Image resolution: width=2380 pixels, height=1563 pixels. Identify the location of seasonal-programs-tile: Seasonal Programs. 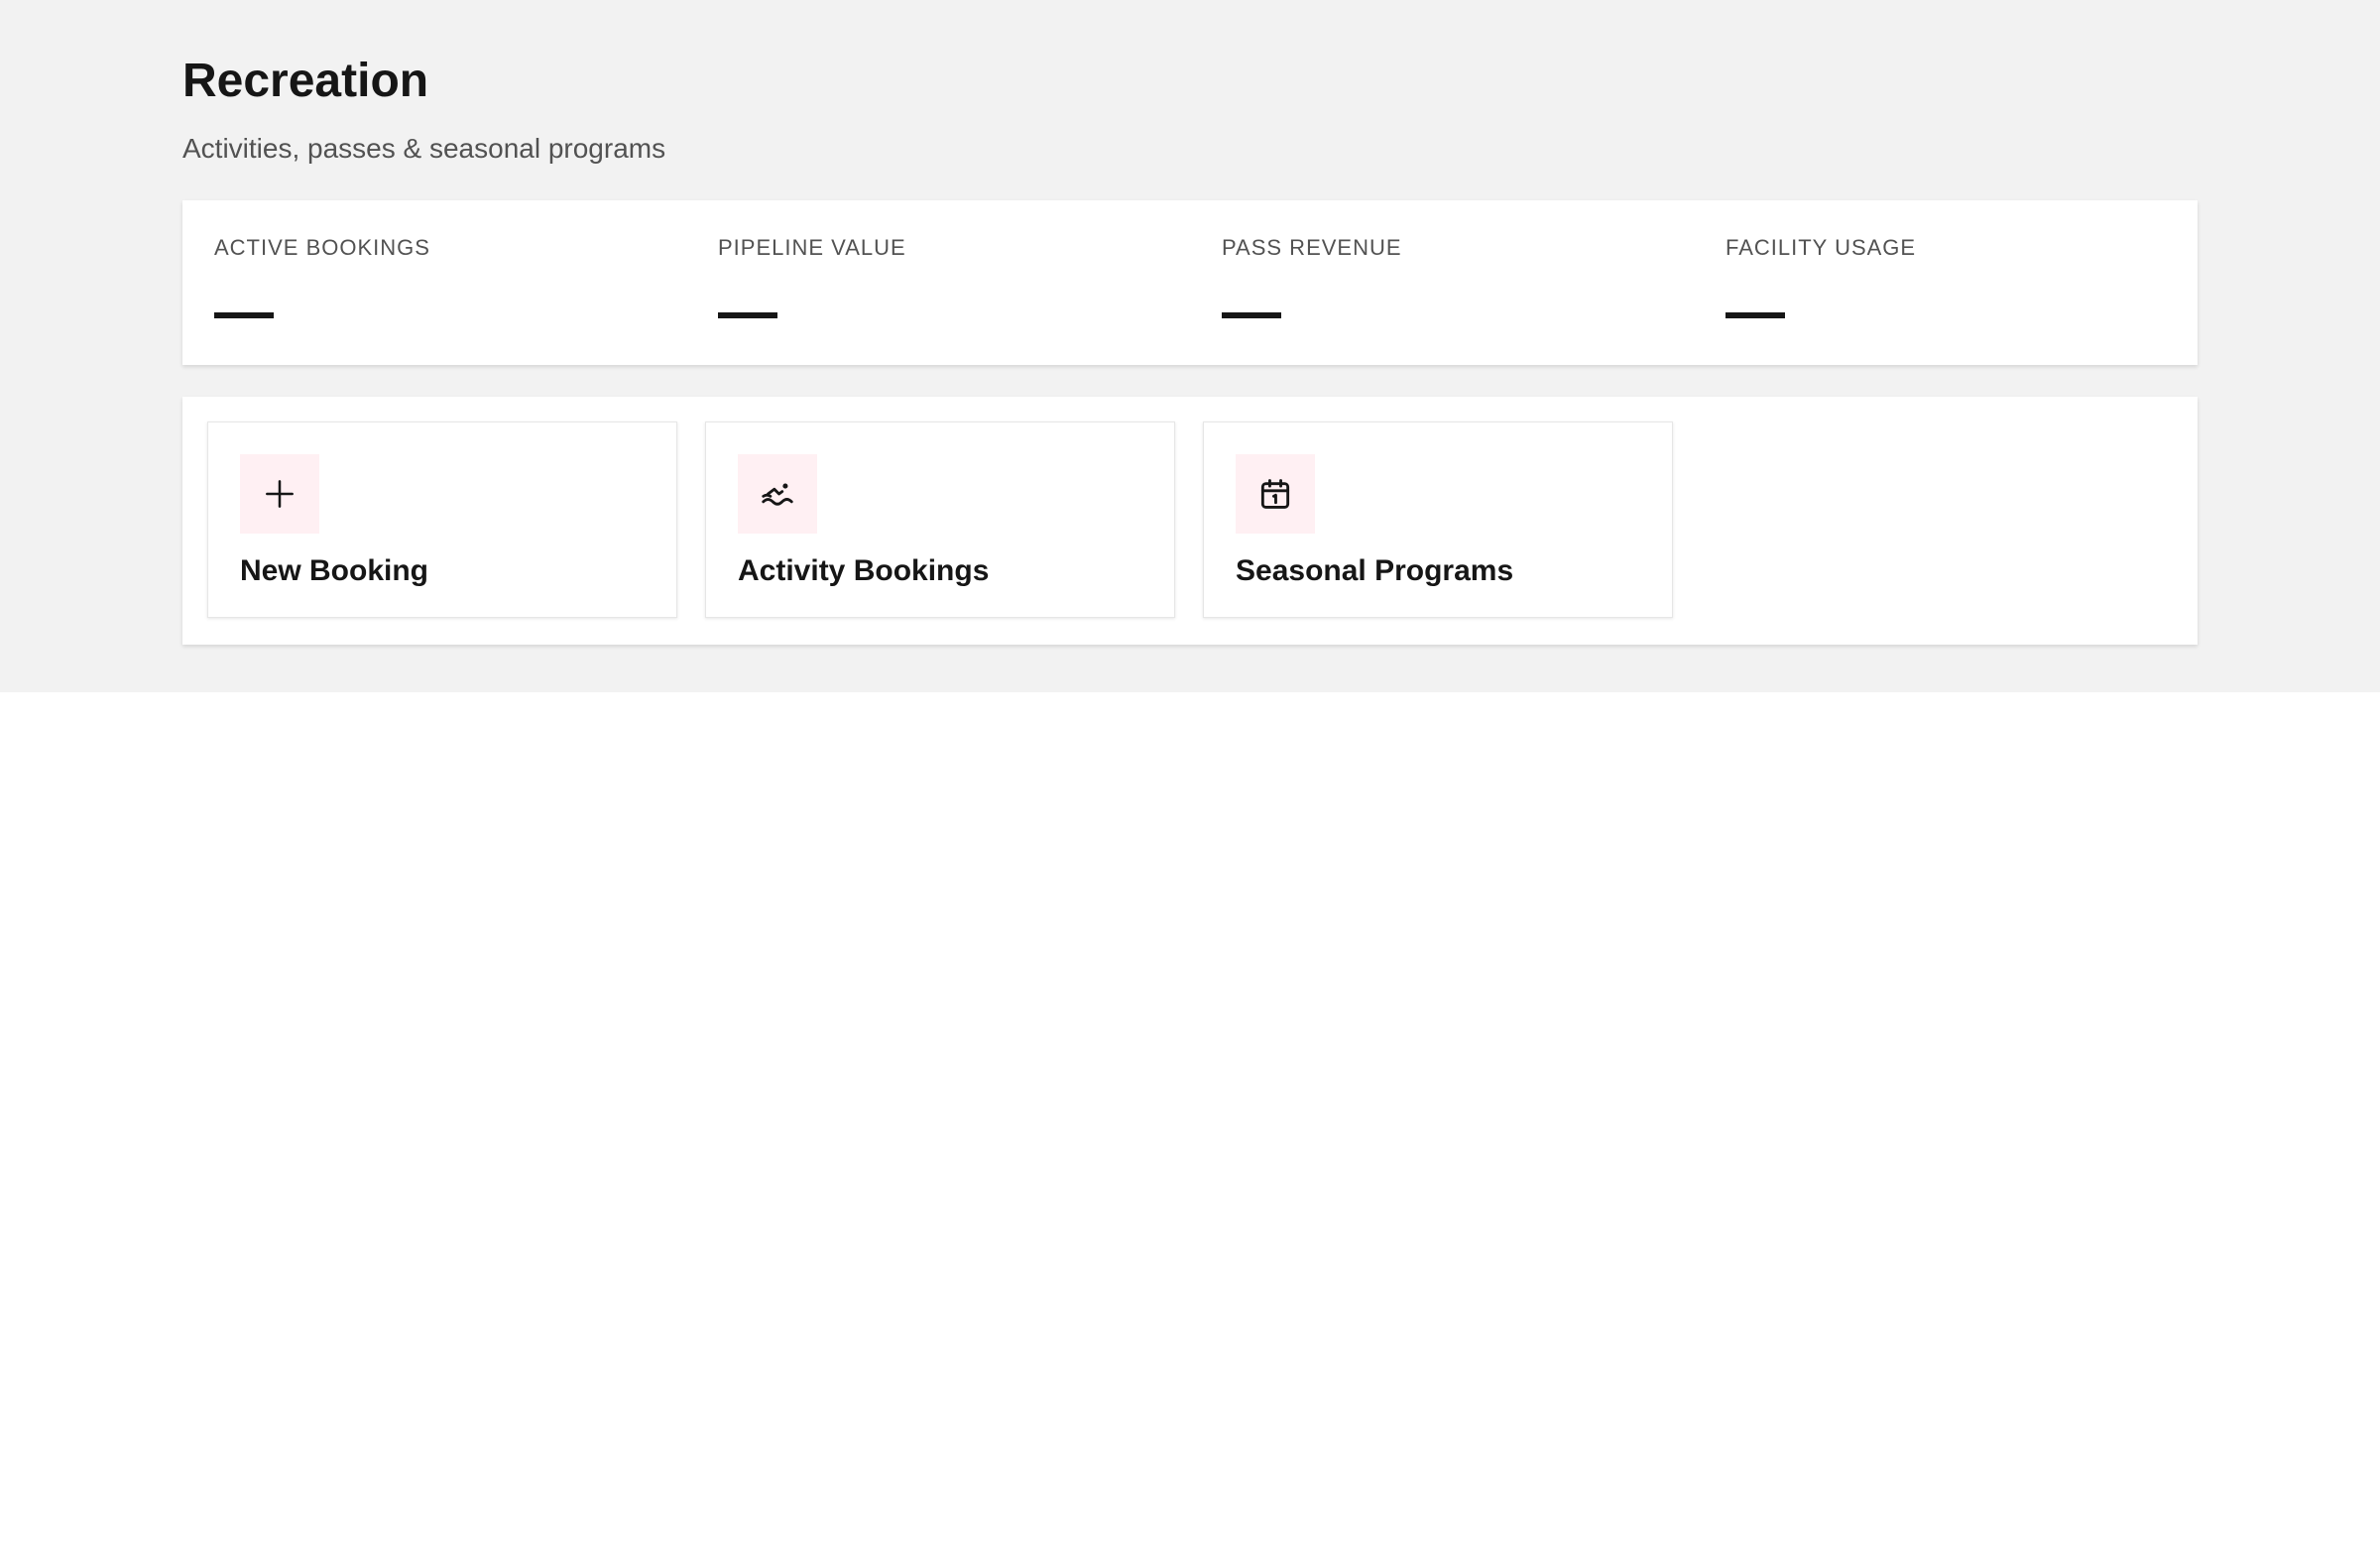
(1438, 519).